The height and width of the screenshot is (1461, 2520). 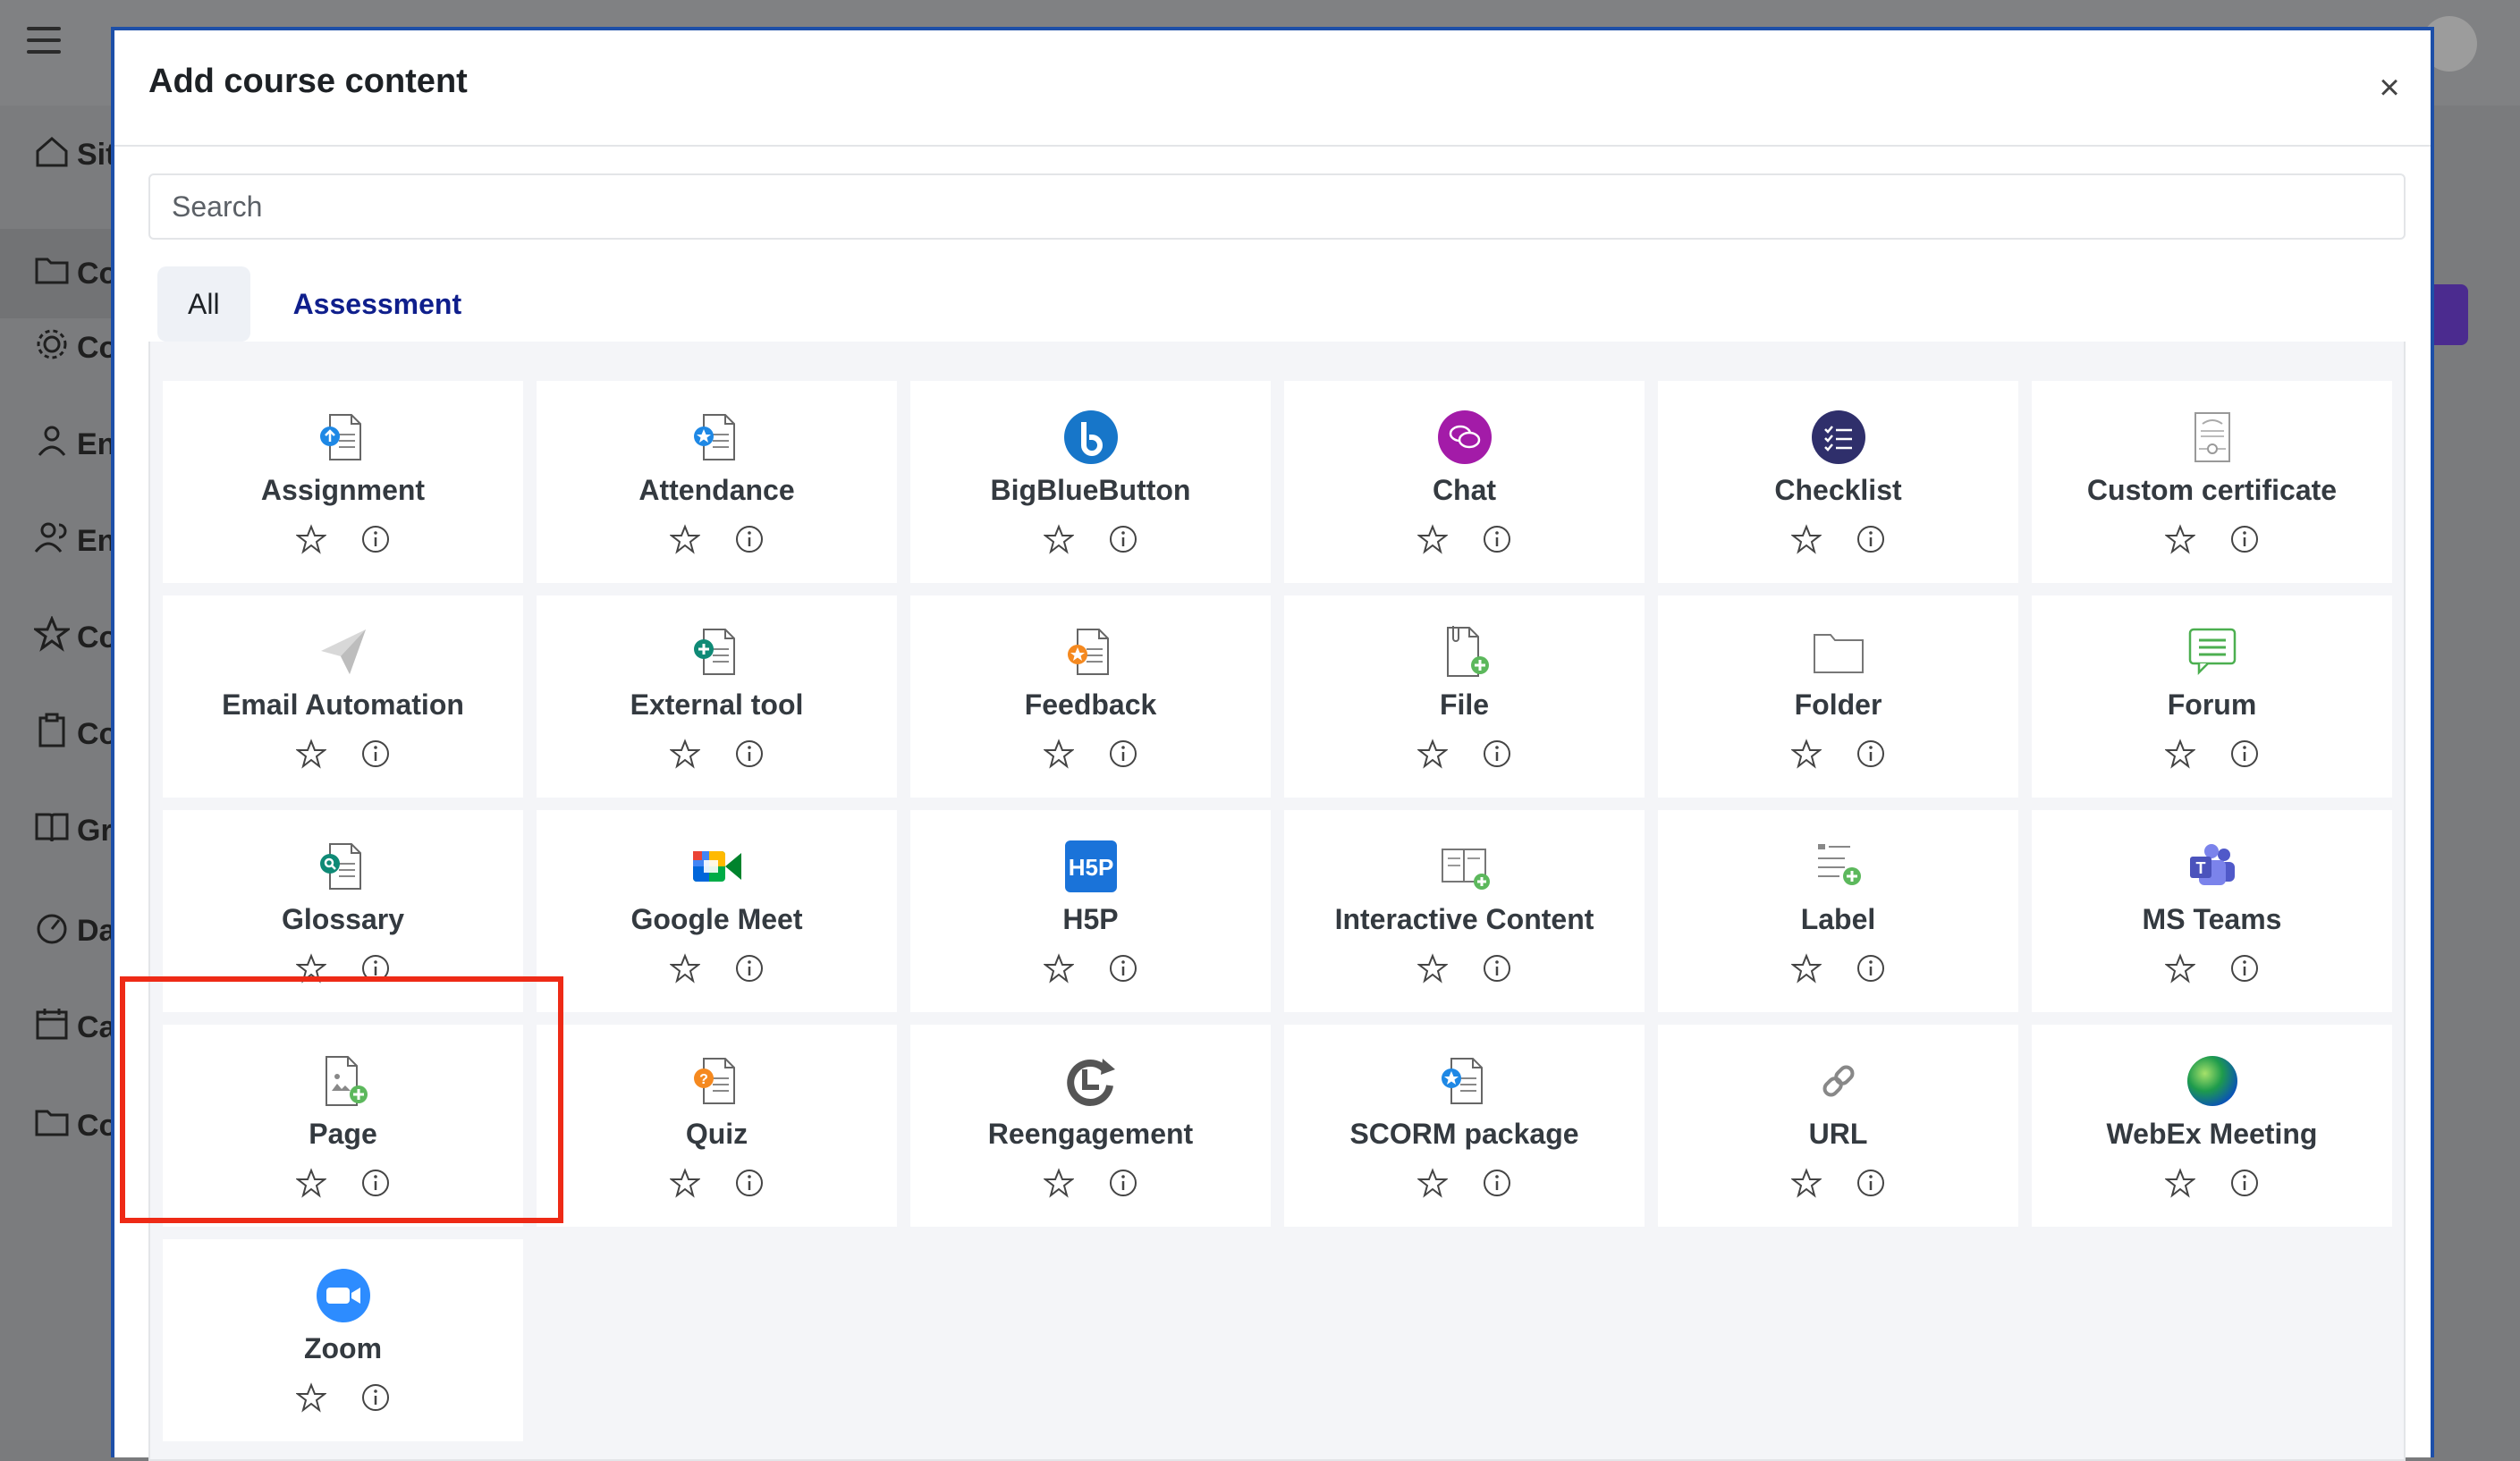 I want to click on hamburger-menu-icon, so click(x=44, y=41).